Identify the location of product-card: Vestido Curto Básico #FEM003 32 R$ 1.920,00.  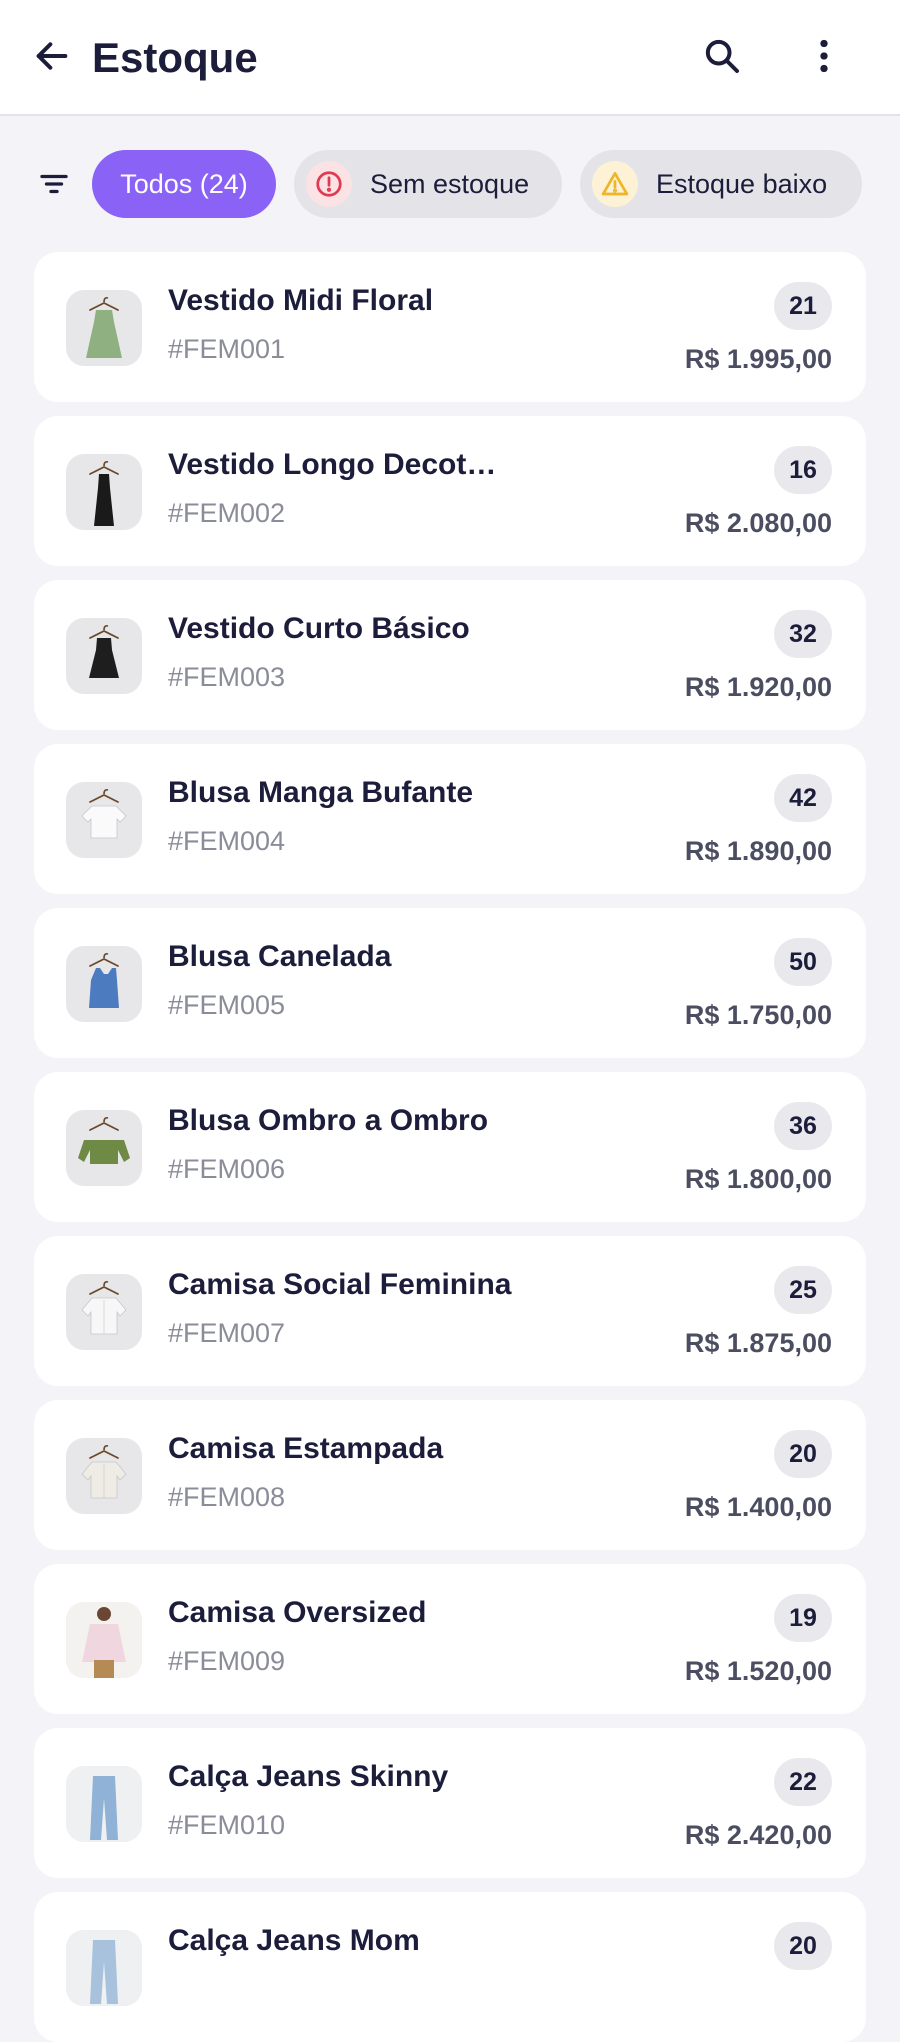
(450, 655).